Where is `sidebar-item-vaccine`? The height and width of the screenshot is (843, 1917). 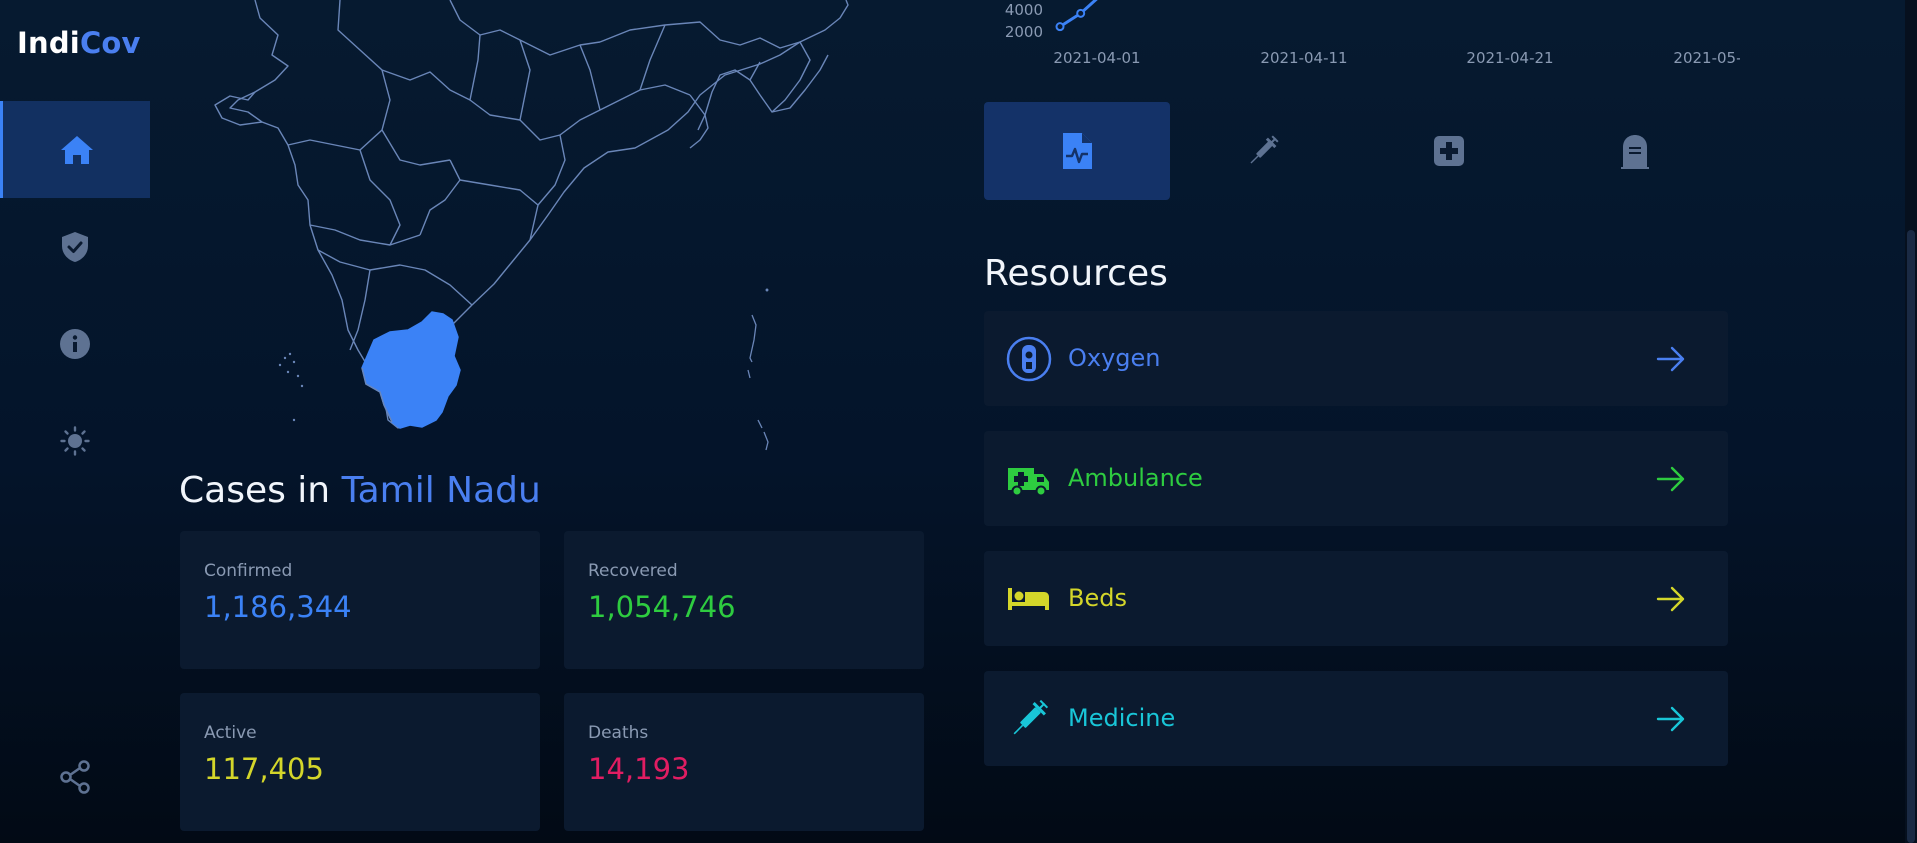 sidebar-item-vaccine is located at coordinates (75, 246).